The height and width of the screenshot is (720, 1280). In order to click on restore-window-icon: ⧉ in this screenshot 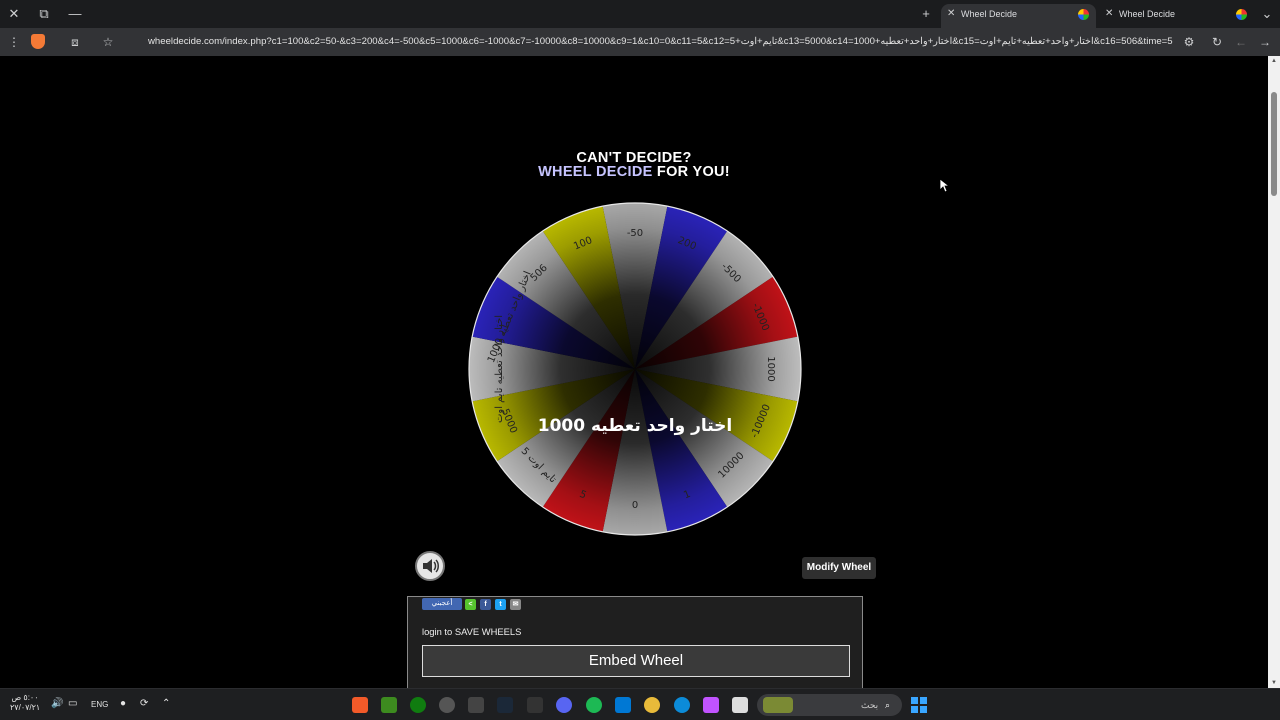, I will do `click(44, 14)`.